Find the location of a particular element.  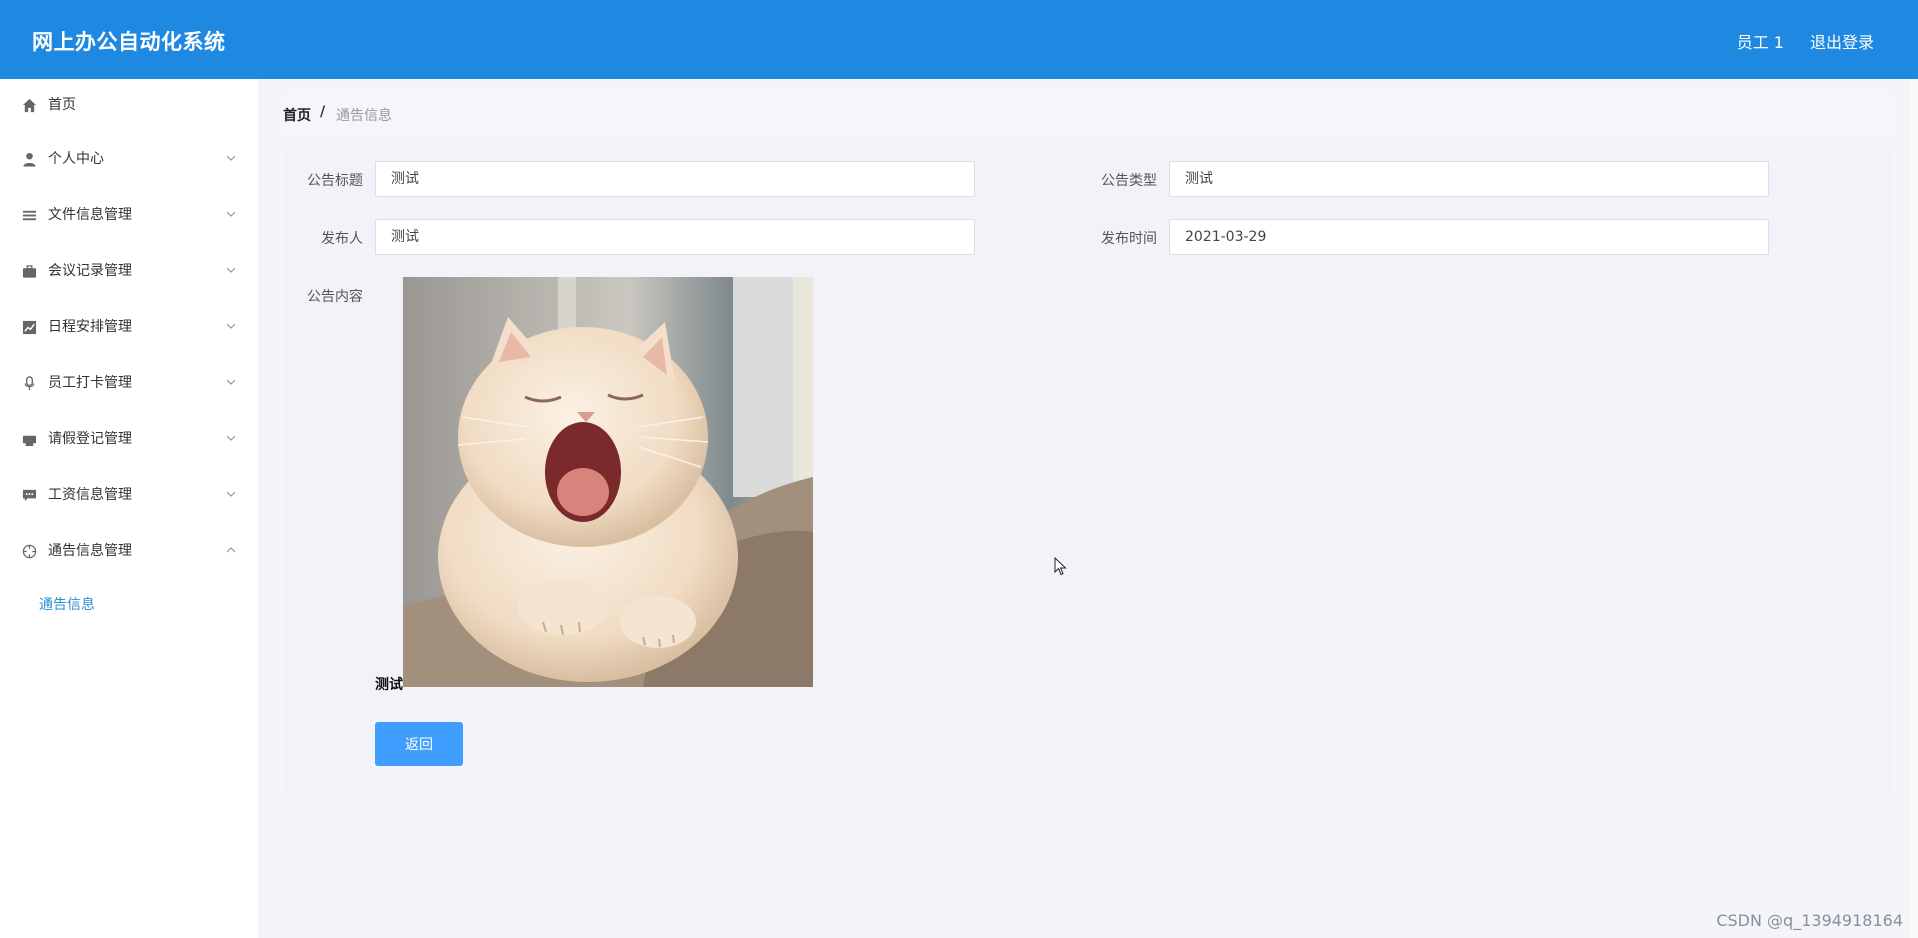

sidebar-item-label: 员工打卡管理 is located at coordinates (90, 383).